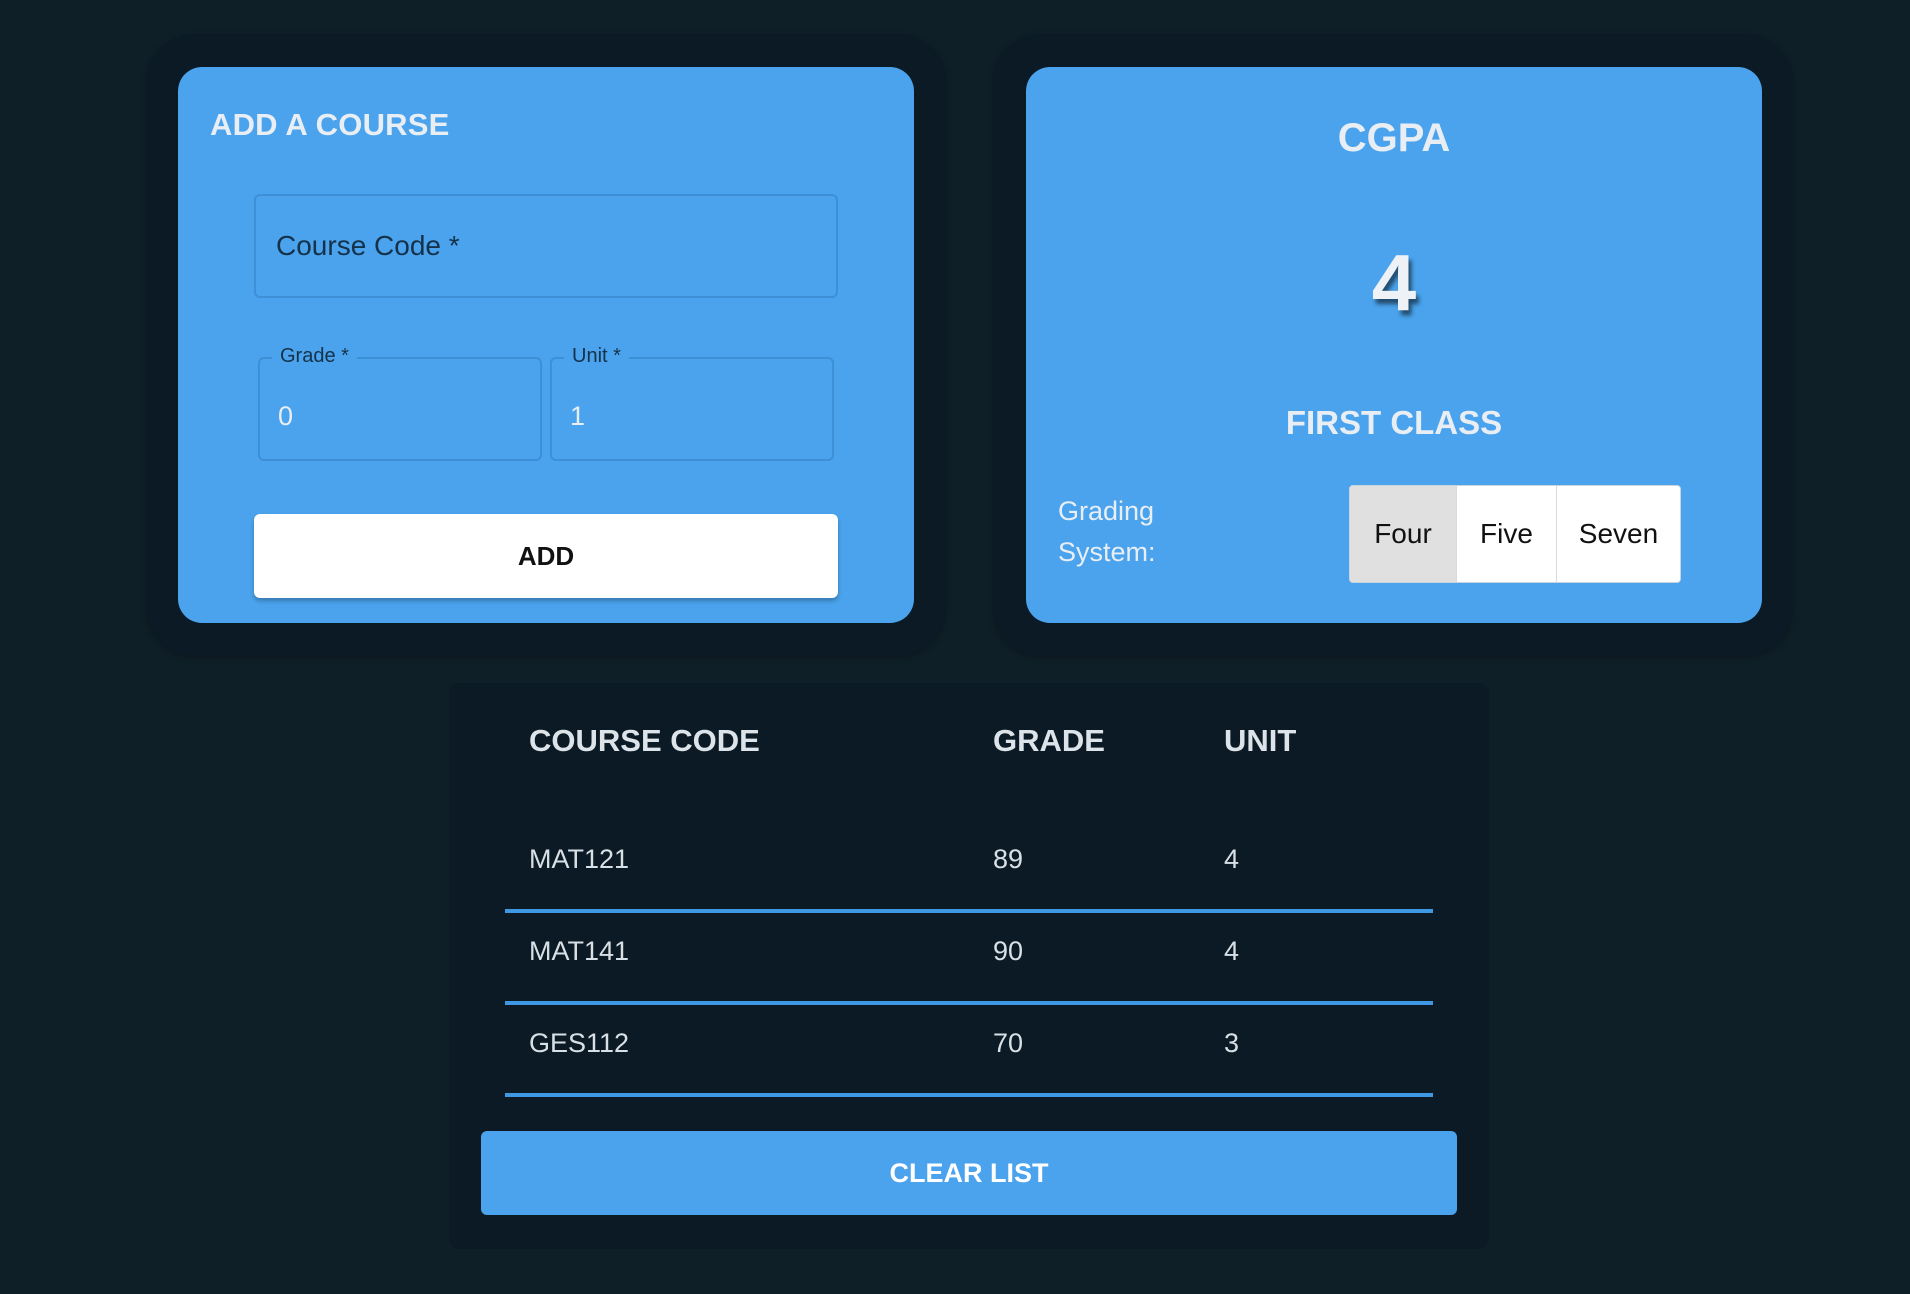 The height and width of the screenshot is (1294, 1910). Describe the element at coordinates (578, 416) in the screenshot. I see `unit-value: 1` at that location.